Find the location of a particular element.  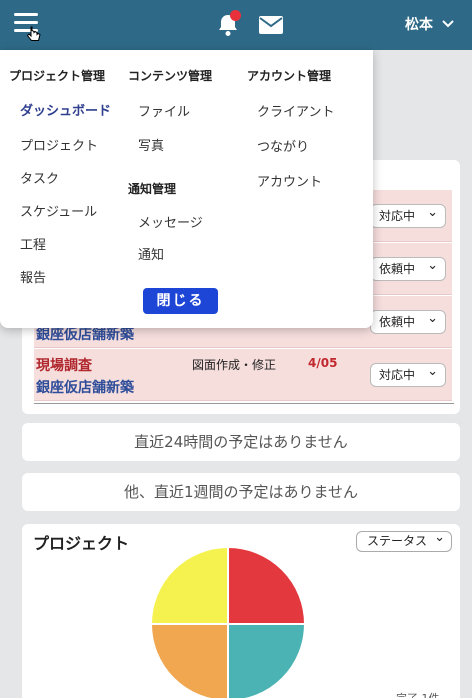

menu-item-task: タスク is located at coordinates (39, 177).